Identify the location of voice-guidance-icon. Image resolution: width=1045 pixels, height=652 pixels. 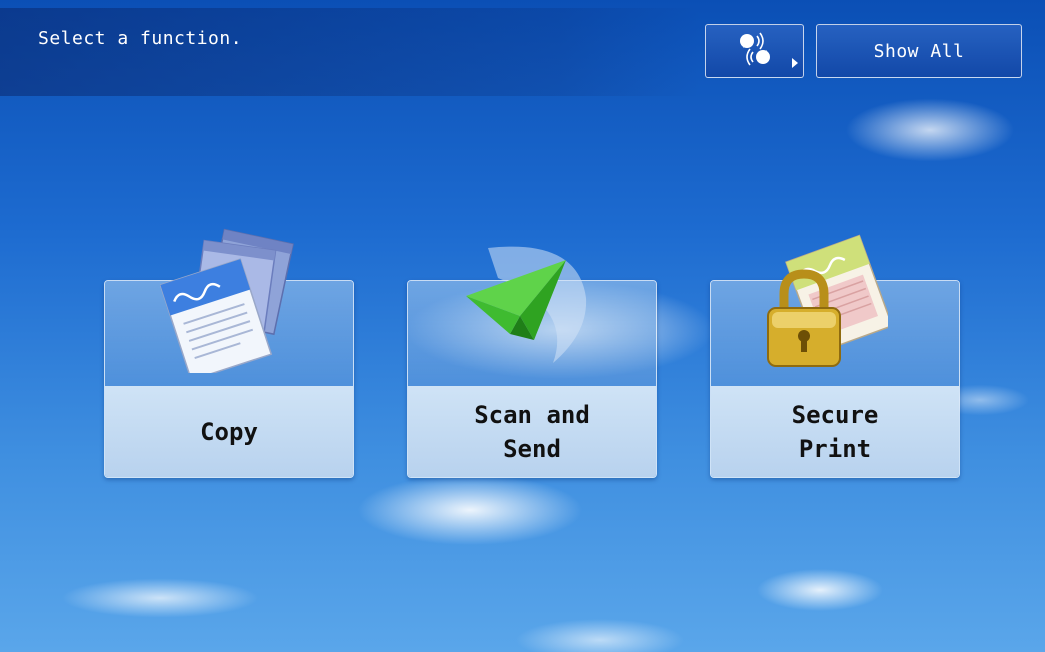
(755, 51).